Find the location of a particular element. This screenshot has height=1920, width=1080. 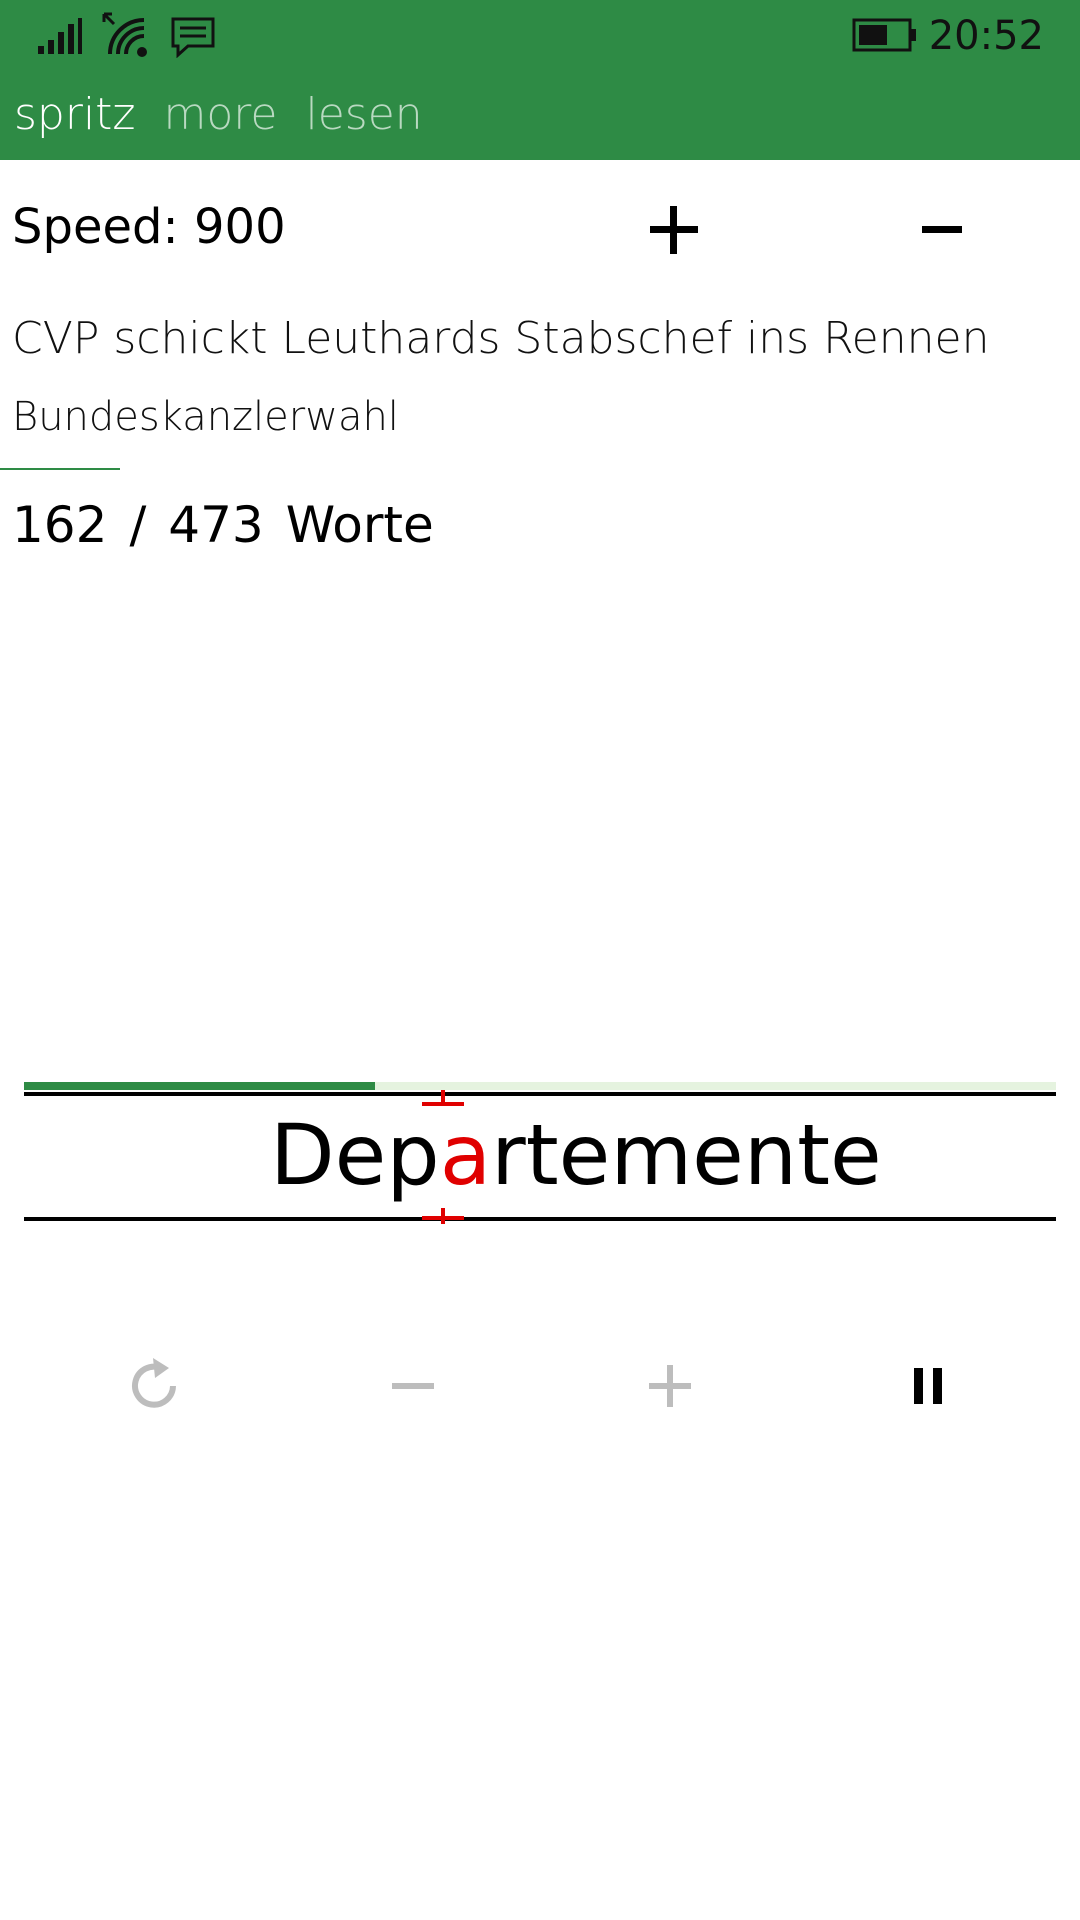

word-suffix: rtemente is located at coordinates (686, 1155).